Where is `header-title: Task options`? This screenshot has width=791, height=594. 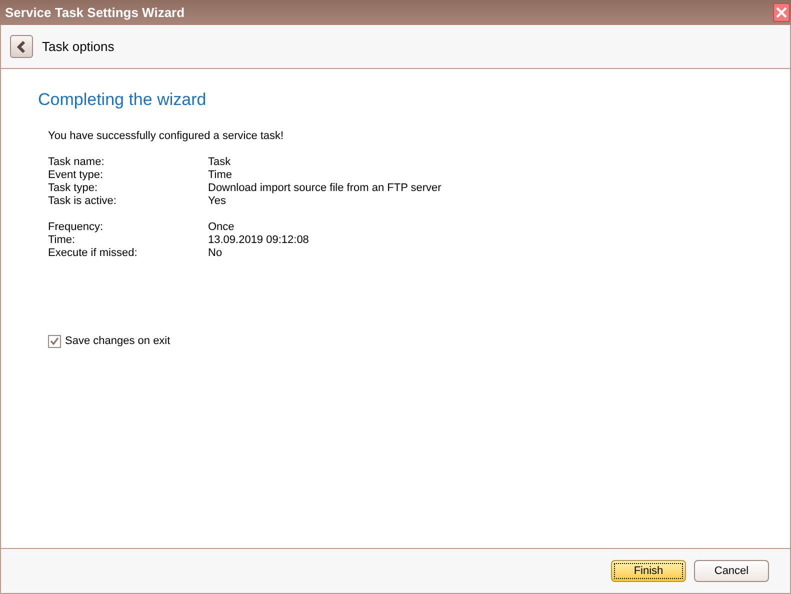
header-title: Task options is located at coordinates (78, 47).